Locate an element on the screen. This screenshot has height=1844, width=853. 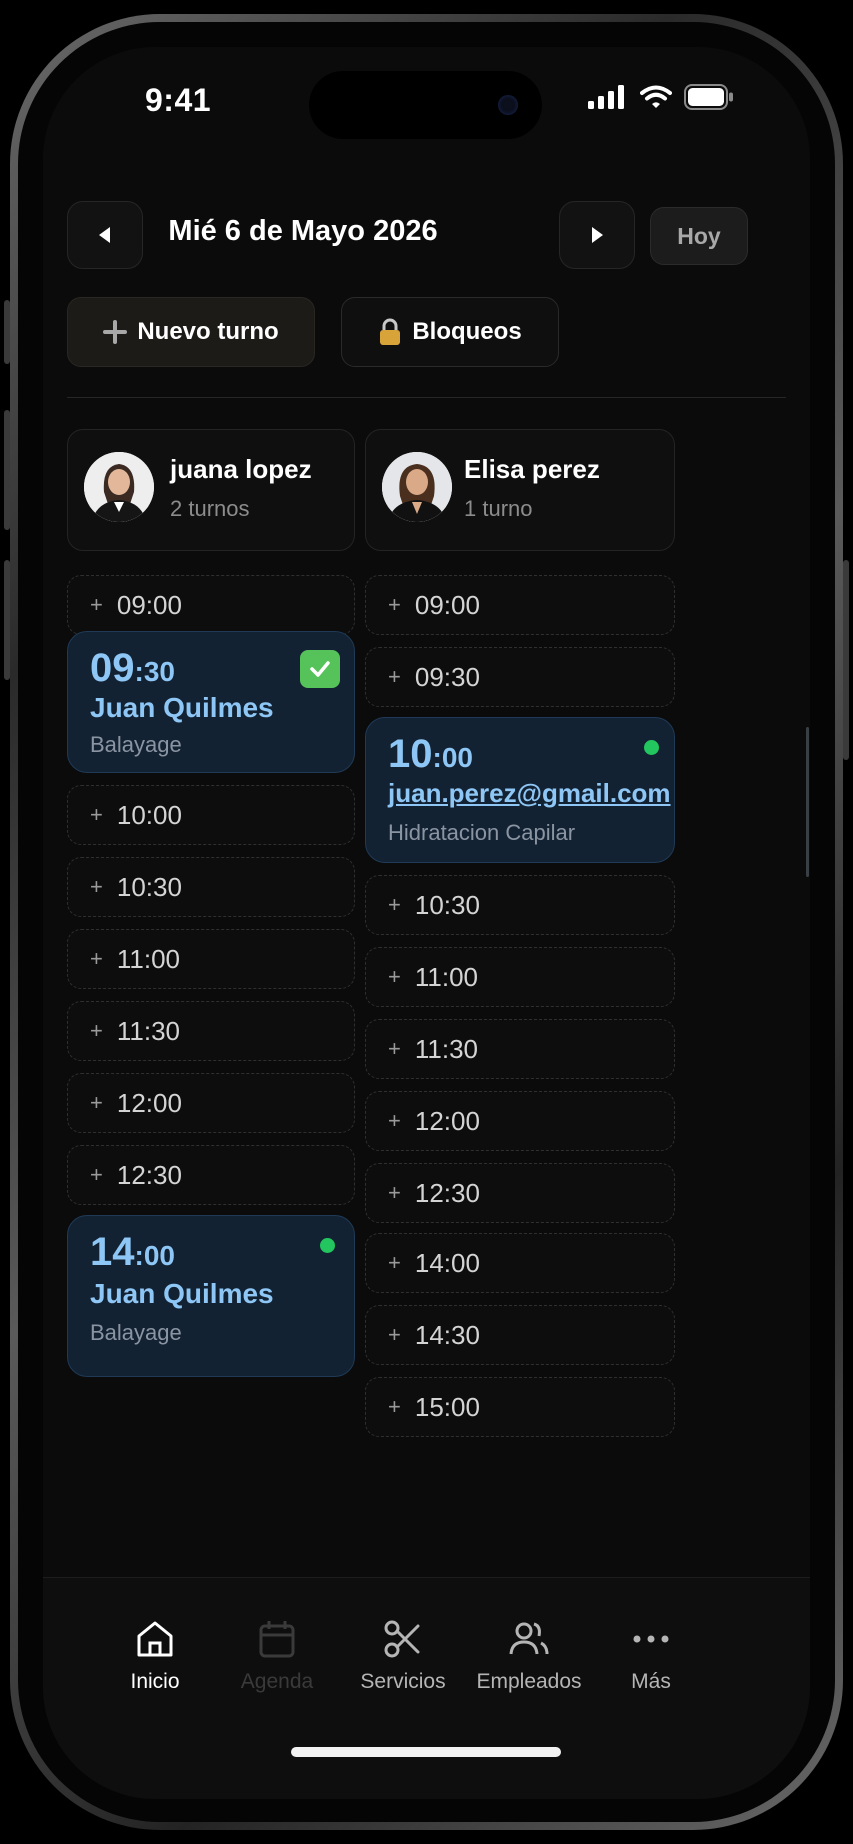
new-turn-label: Nuevo turno is located at coordinates (208, 331).